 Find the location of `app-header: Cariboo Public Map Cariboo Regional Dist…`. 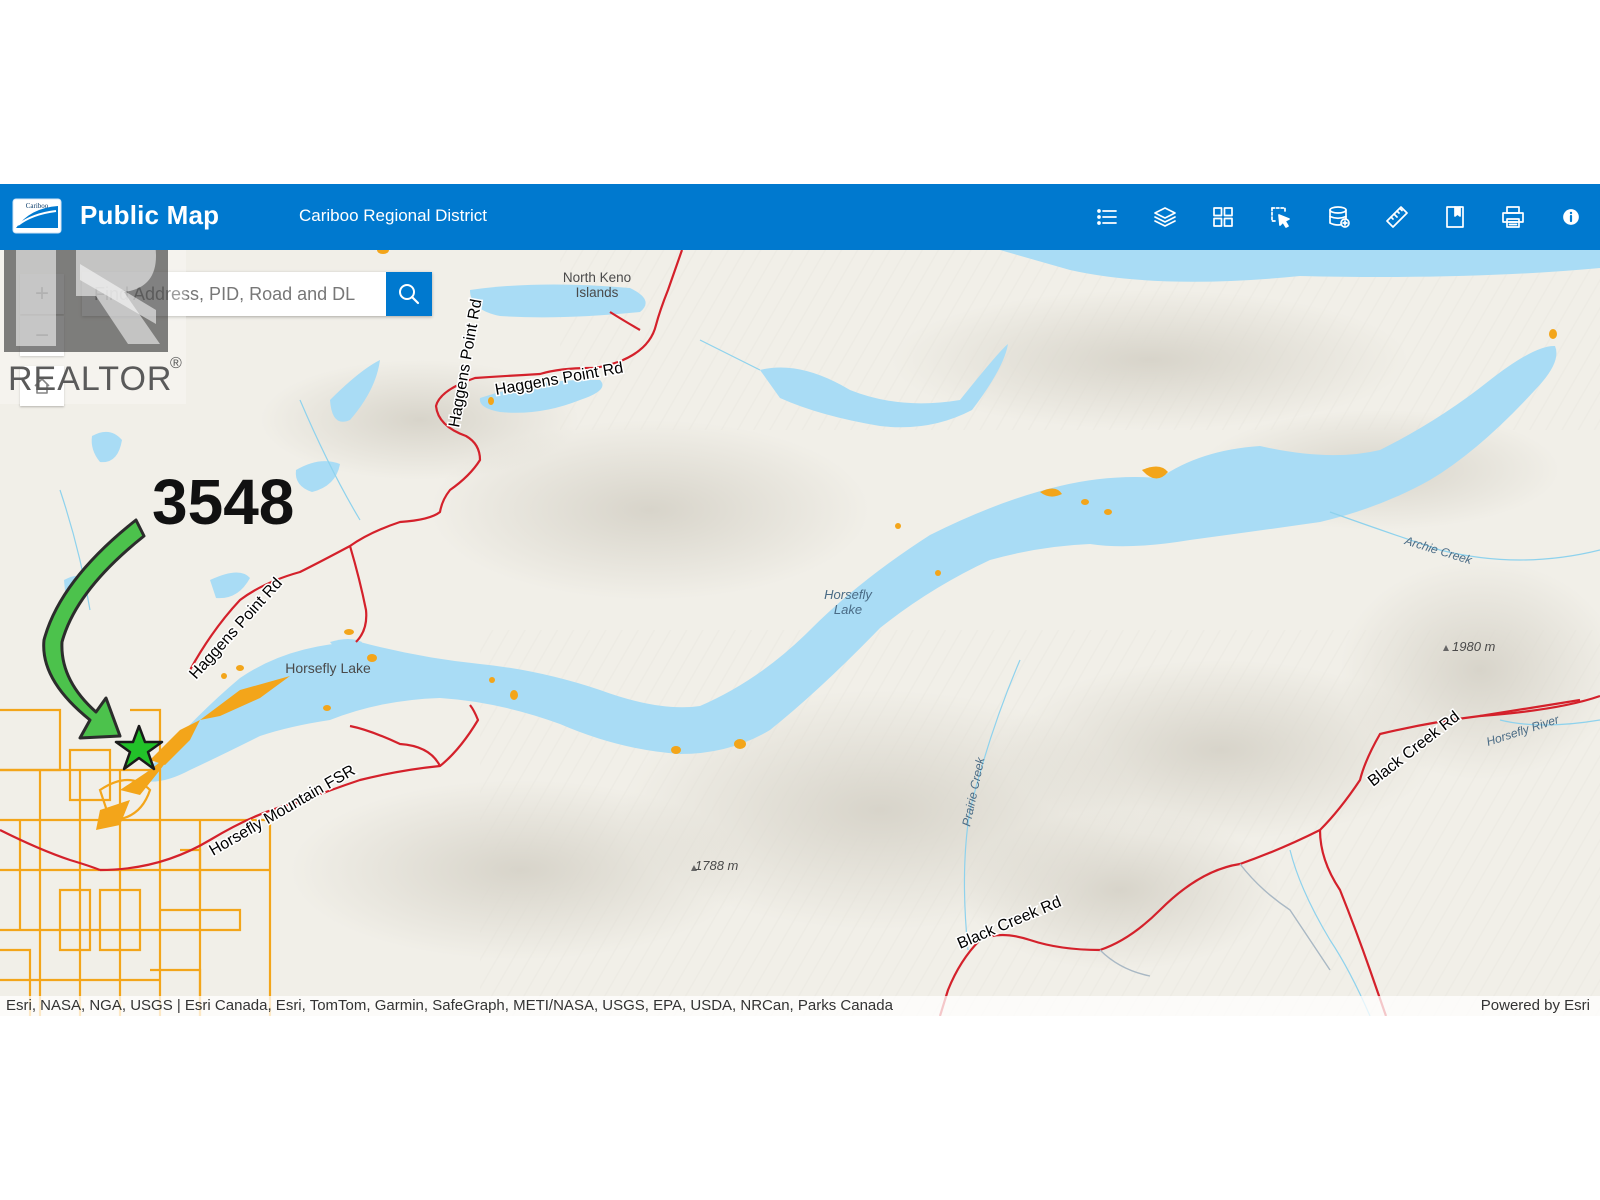

app-header: Cariboo Public Map Cariboo Regional Dist… is located at coordinates (800, 217).